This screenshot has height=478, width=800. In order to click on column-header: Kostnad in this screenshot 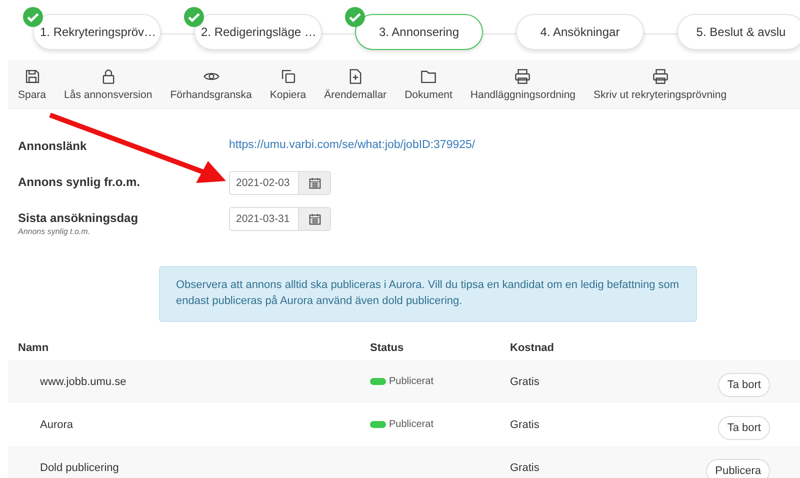, I will do `click(532, 348)`.